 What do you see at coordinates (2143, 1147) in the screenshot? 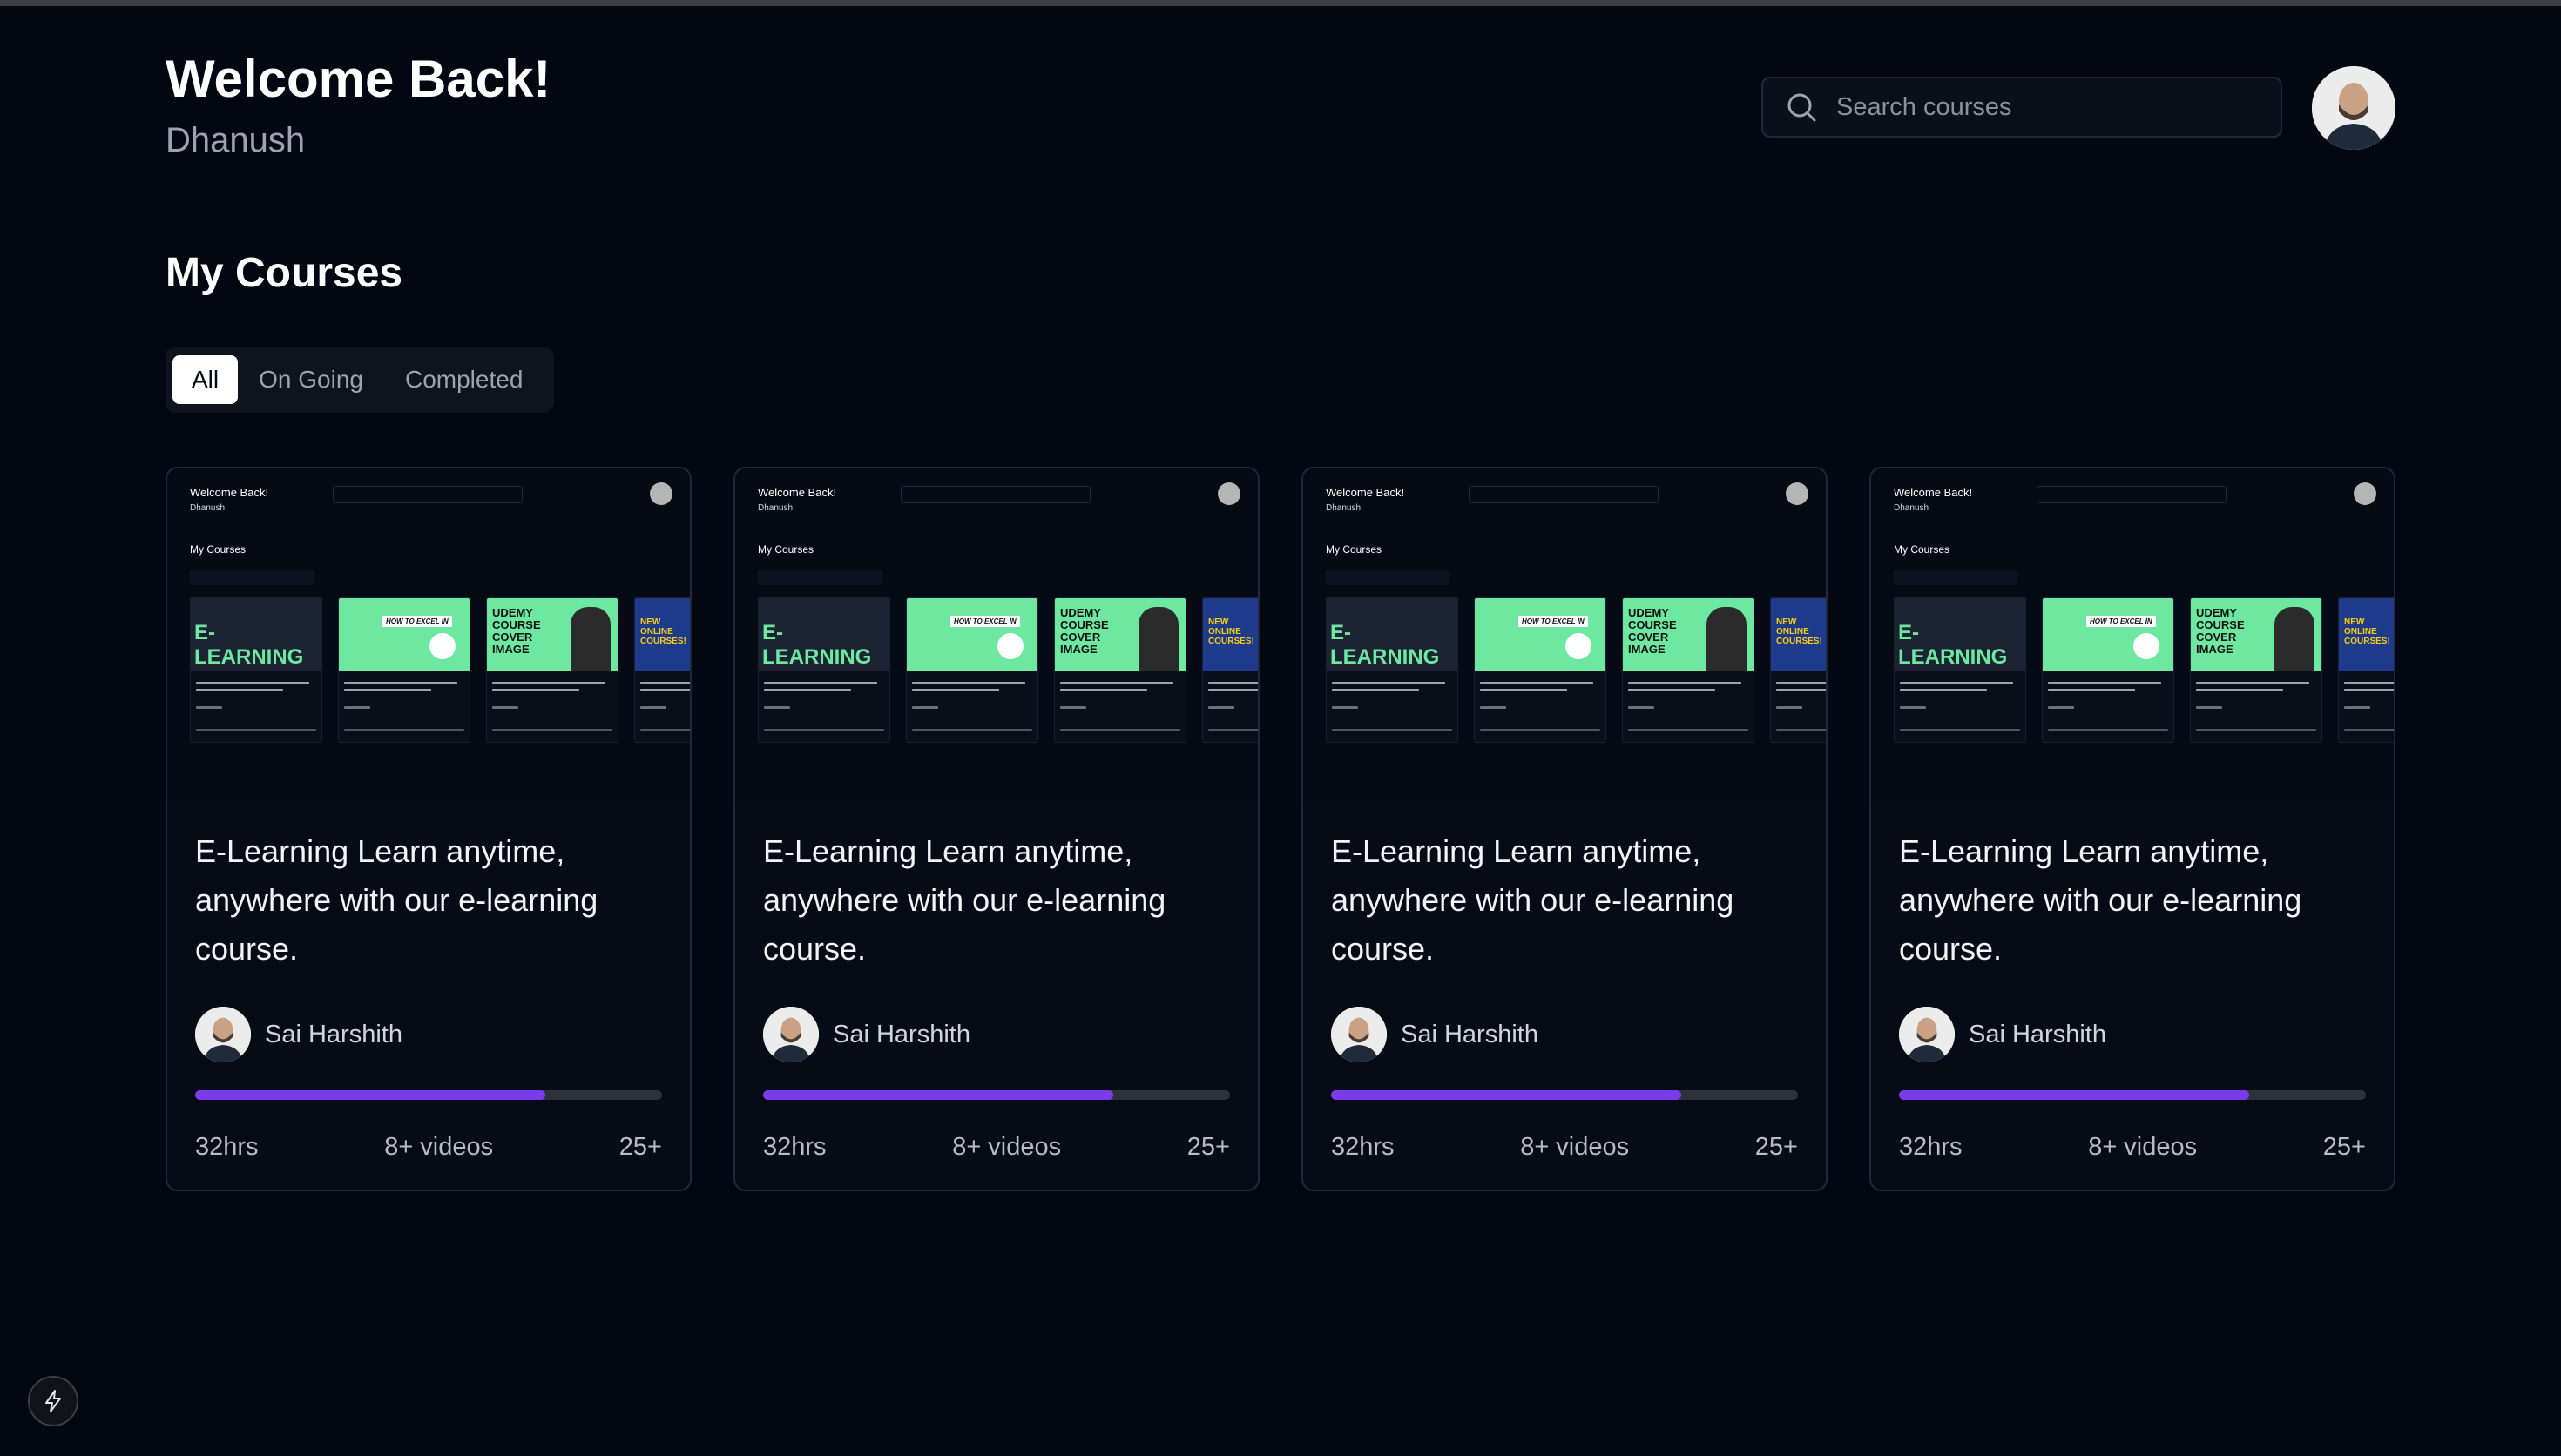
I see `course-videos: 8+ videos` at bounding box center [2143, 1147].